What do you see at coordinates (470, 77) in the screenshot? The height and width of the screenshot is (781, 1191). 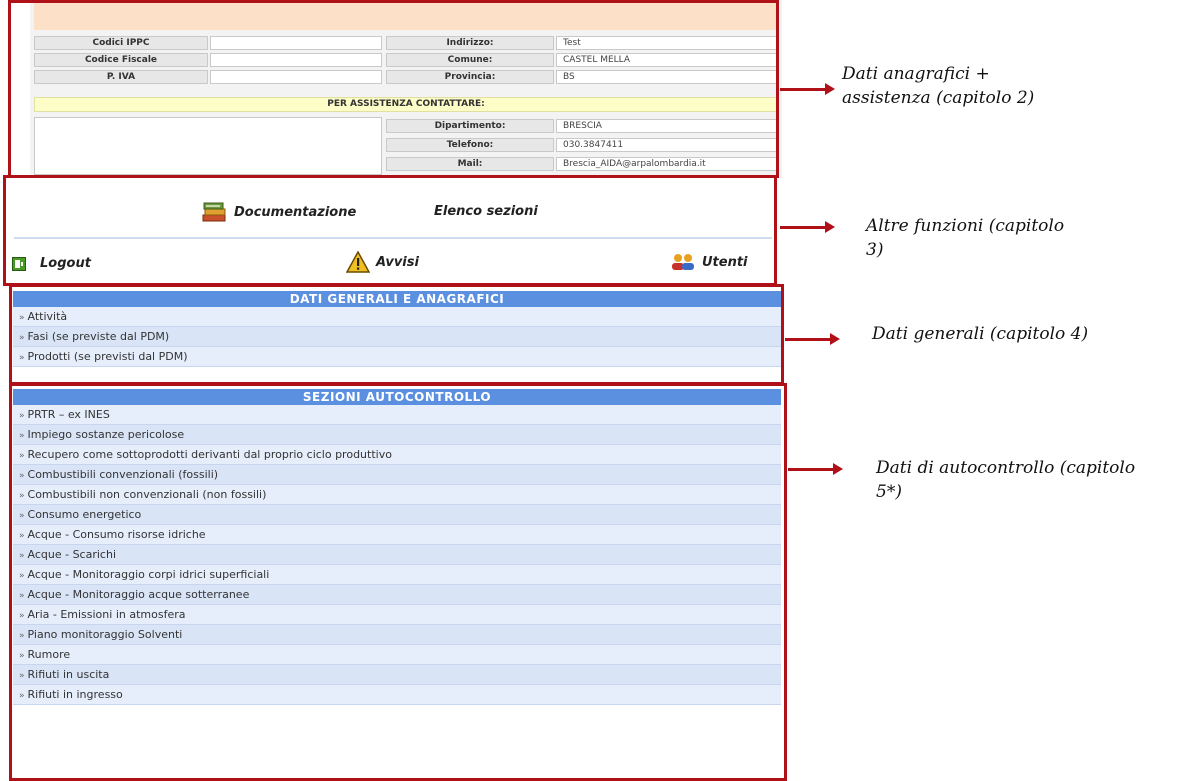 I see `label-provincia: Provincia:` at bounding box center [470, 77].